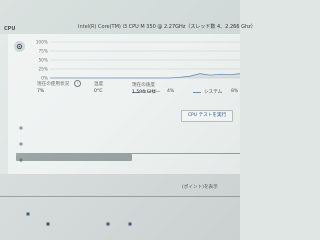 The image size is (320, 240). Describe the element at coordinates (120, 196) in the screenshot. I see `divider` at that location.